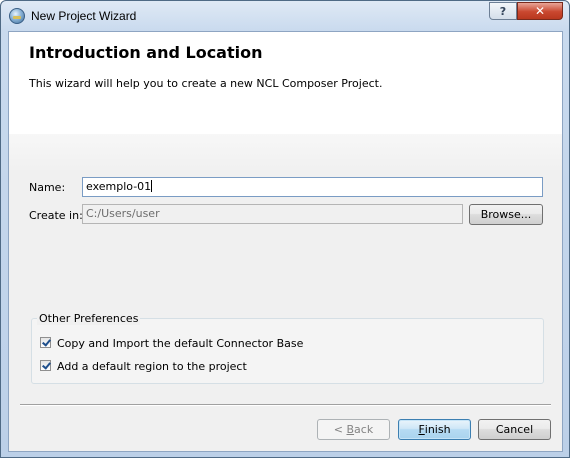  What do you see at coordinates (285, 16) in the screenshot?
I see `title-bar: New Project Wizard ? ✕` at bounding box center [285, 16].